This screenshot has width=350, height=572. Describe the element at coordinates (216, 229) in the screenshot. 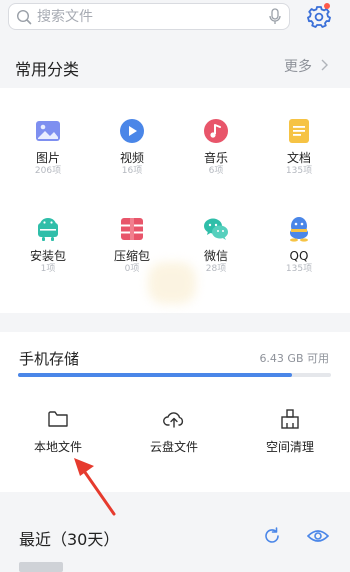

I see `wechat-icon` at that location.